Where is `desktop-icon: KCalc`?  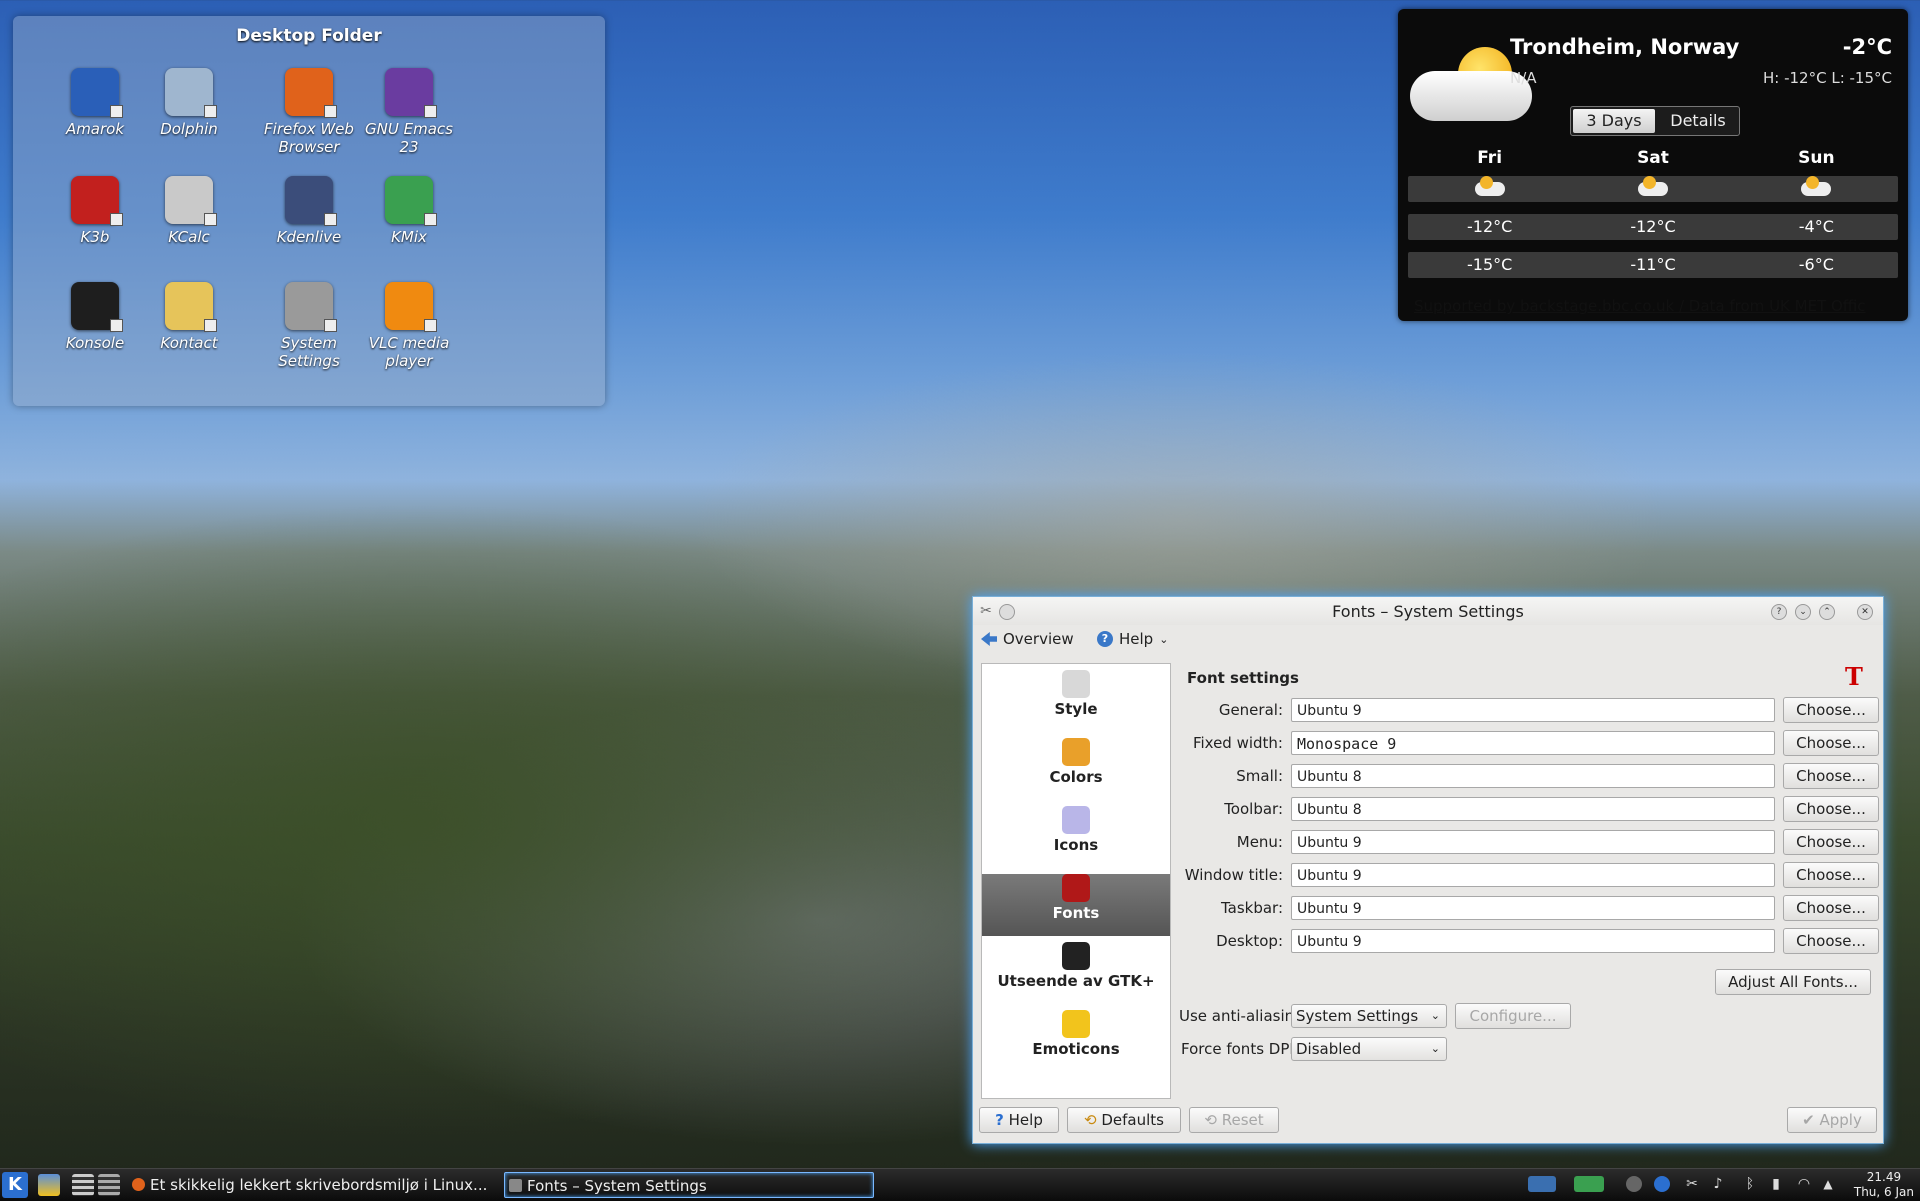 desktop-icon: KCalc is located at coordinates (189, 211).